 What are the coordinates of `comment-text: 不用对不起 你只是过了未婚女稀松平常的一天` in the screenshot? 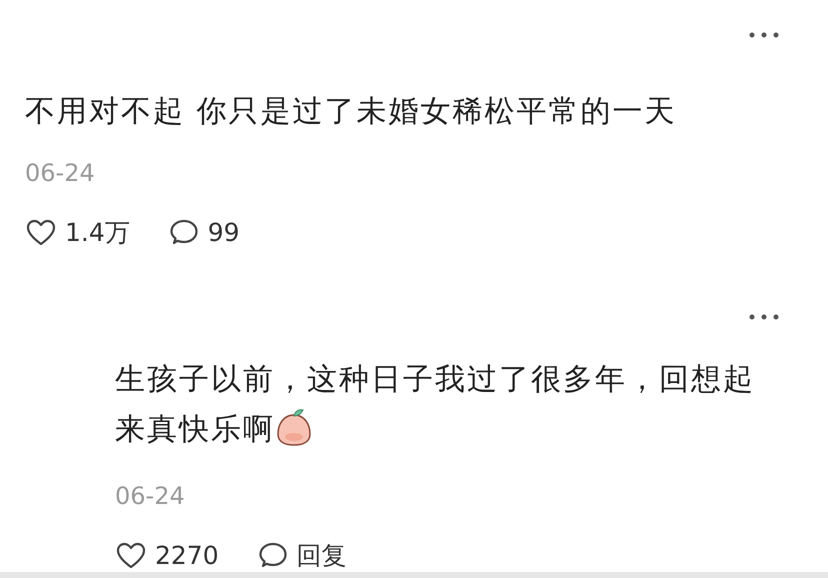 It's located at (351, 112).